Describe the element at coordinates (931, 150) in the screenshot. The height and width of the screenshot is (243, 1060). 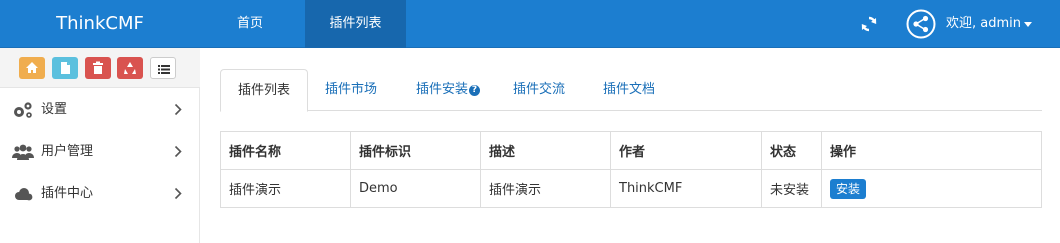
I see `column-header-actions: 操作` at that location.